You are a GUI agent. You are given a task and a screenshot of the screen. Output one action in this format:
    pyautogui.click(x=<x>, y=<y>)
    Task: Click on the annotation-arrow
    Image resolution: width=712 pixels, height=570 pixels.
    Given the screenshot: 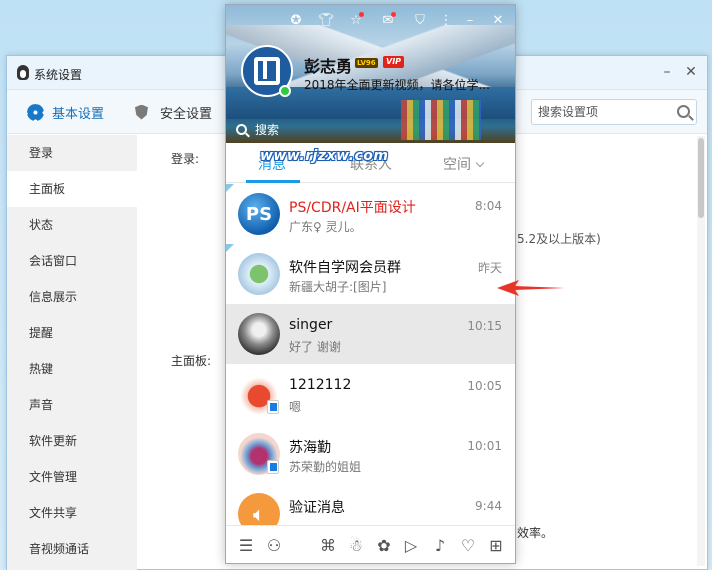 What is the action you would take?
    pyautogui.click(x=531, y=288)
    